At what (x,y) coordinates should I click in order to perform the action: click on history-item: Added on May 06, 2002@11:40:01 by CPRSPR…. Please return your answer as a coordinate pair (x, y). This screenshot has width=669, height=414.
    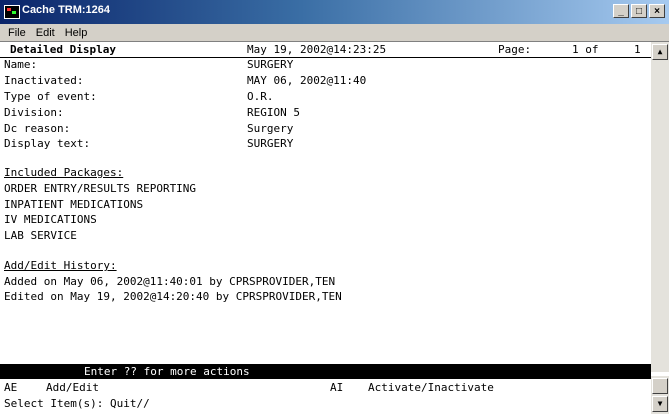
    Looking at the image, I should click on (170, 281).